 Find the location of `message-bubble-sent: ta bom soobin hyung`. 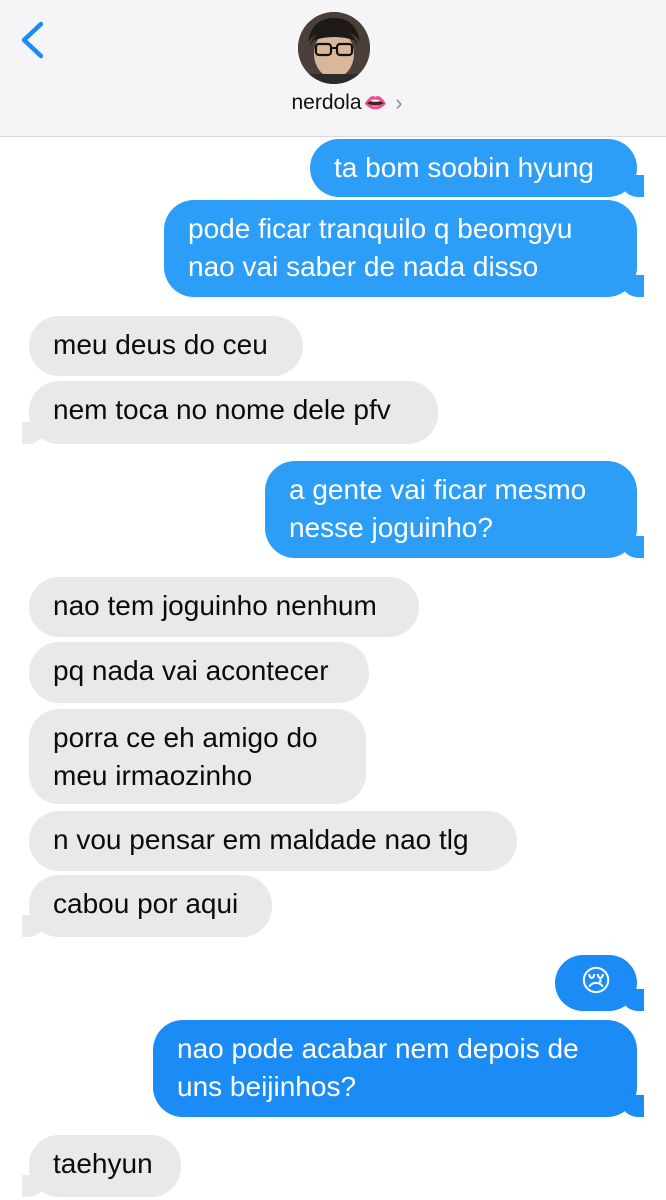

message-bubble-sent: ta bom soobin hyung is located at coordinates (477, 168).